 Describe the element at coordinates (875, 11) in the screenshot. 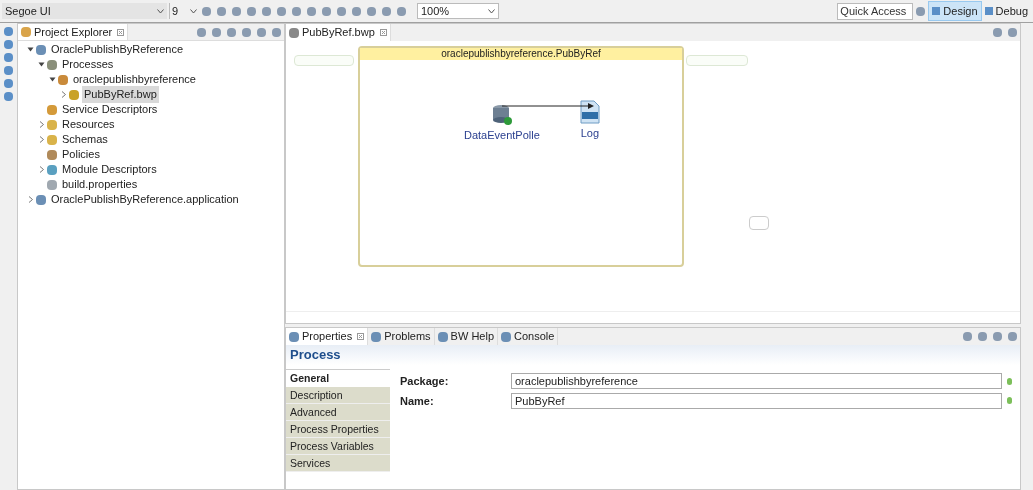

I see `quick-access-field: Quick Access` at that location.